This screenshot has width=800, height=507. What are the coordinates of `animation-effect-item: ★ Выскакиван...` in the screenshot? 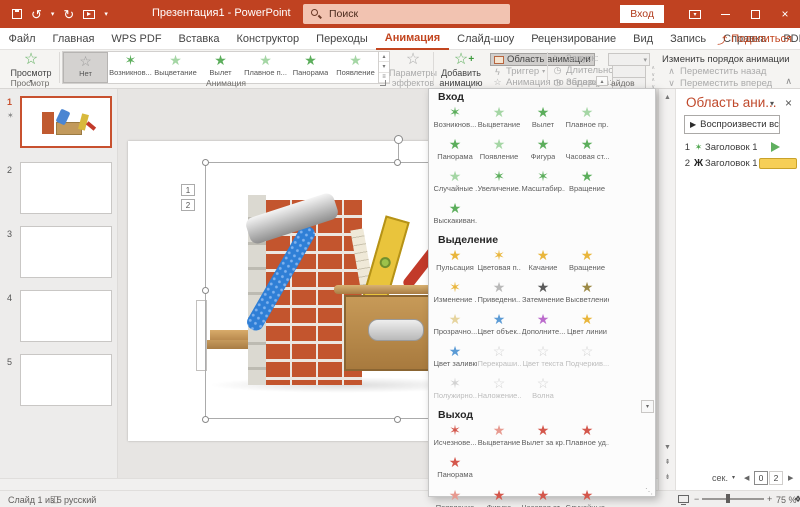 It's located at (455, 216).